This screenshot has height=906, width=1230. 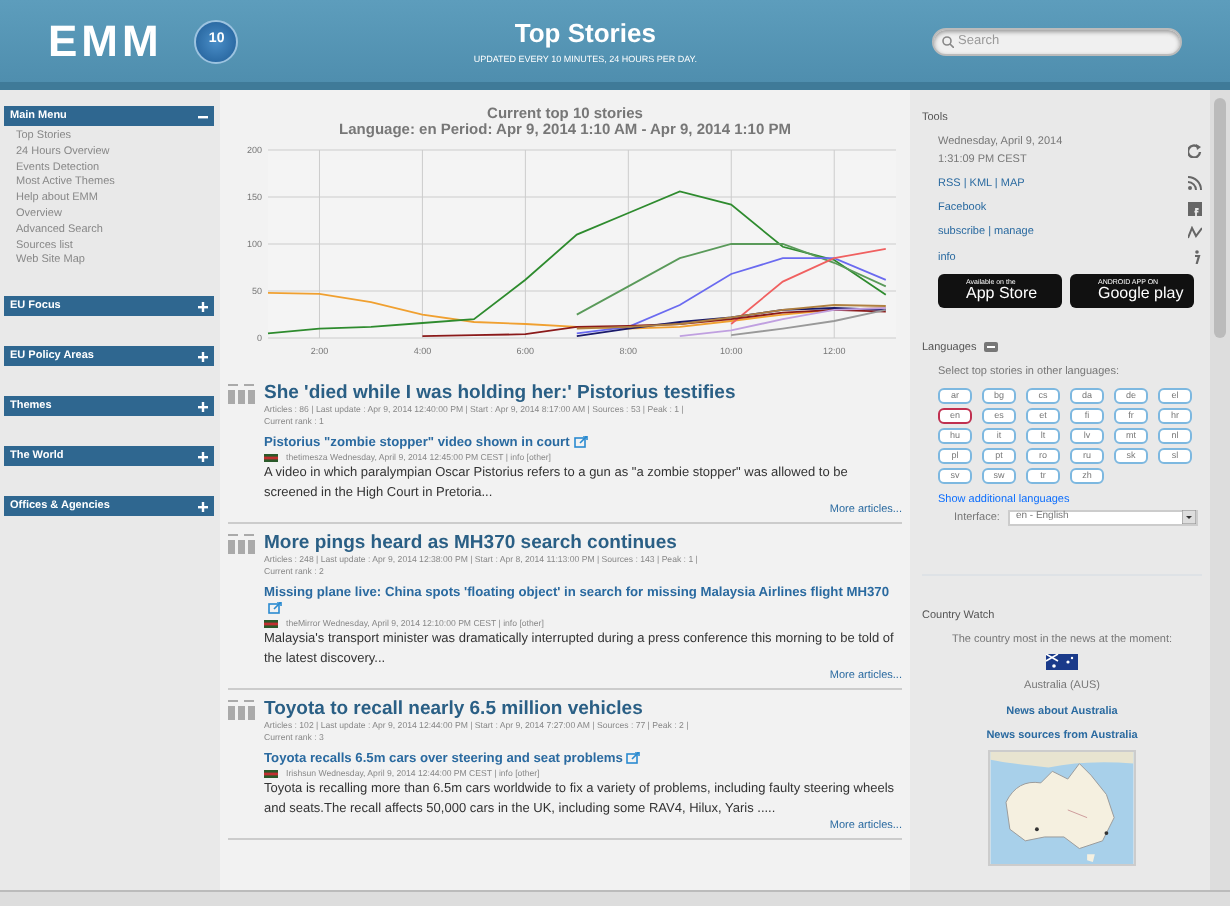 I want to click on rss-icon, so click(x=1195, y=183).